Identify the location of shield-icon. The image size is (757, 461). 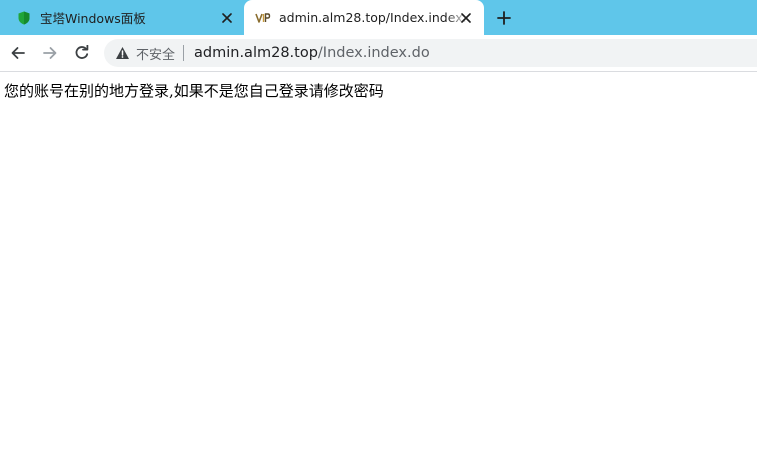
(24, 18).